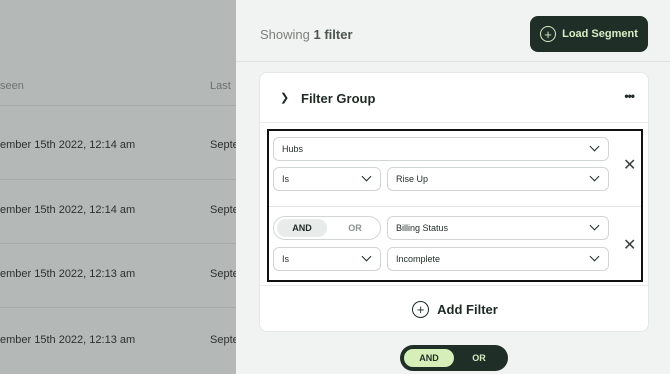 Image resolution: width=670 pixels, height=374 pixels. What do you see at coordinates (118, 86) in the screenshot?
I see `table-header-row: seen Last` at bounding box center [118, 86].